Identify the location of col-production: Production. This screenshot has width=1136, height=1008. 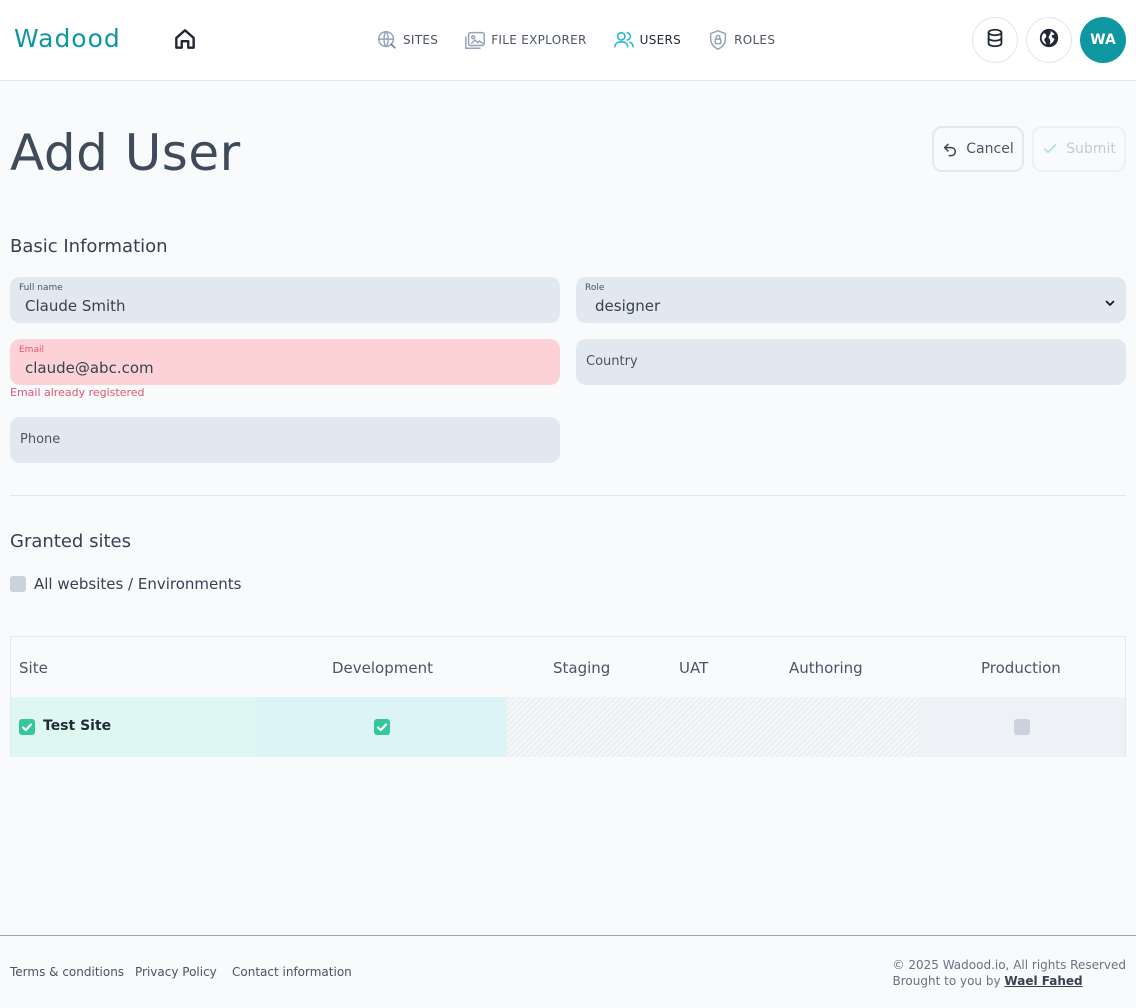
(1021, 668).